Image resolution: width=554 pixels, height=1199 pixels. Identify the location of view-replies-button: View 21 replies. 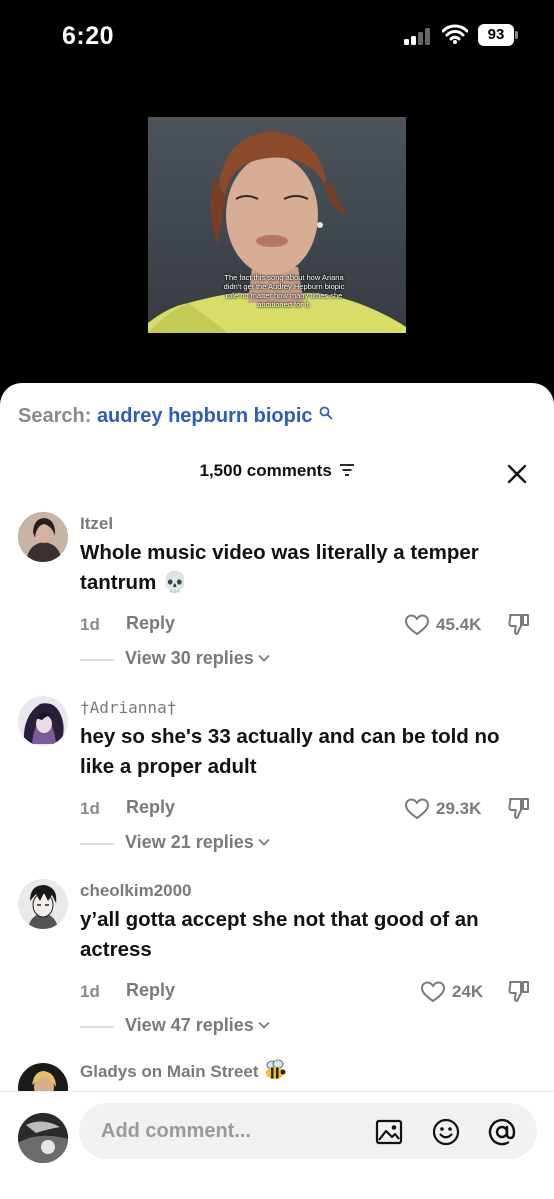
(197, 842).